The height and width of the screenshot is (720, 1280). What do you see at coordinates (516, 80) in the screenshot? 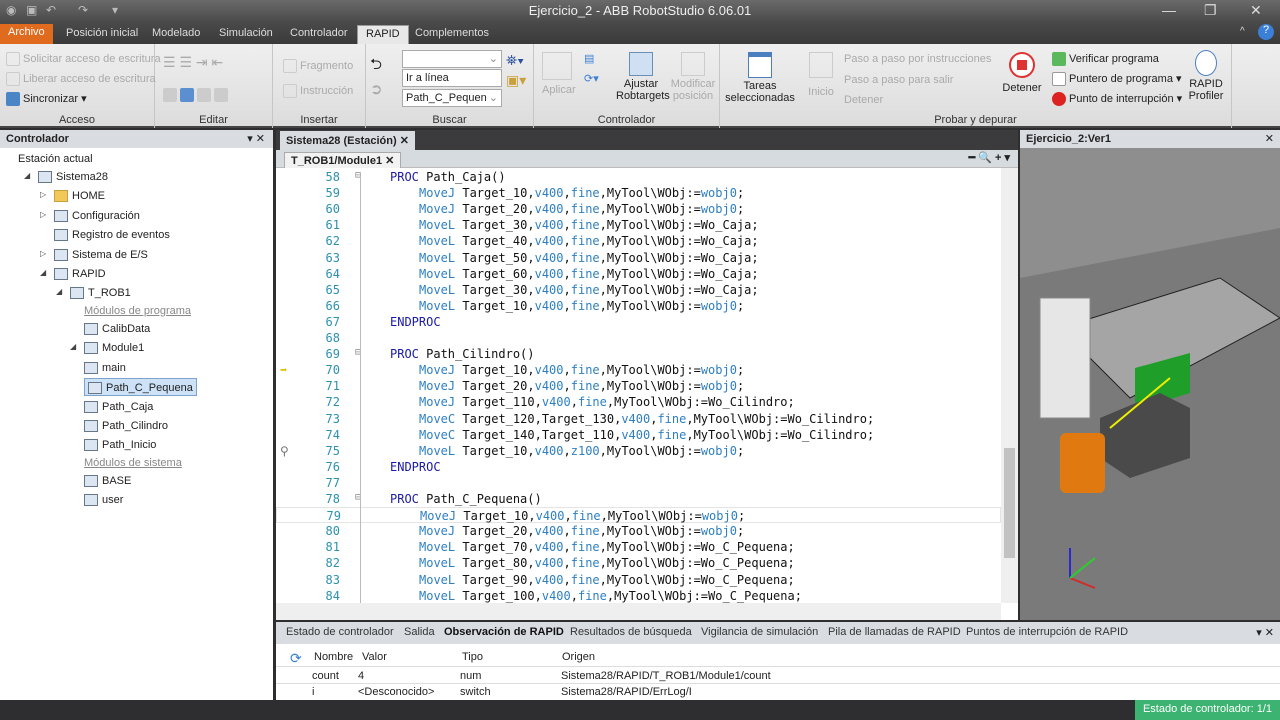
I see `find-in-files-icon: ▣▾` at bounding box center [516, 80].